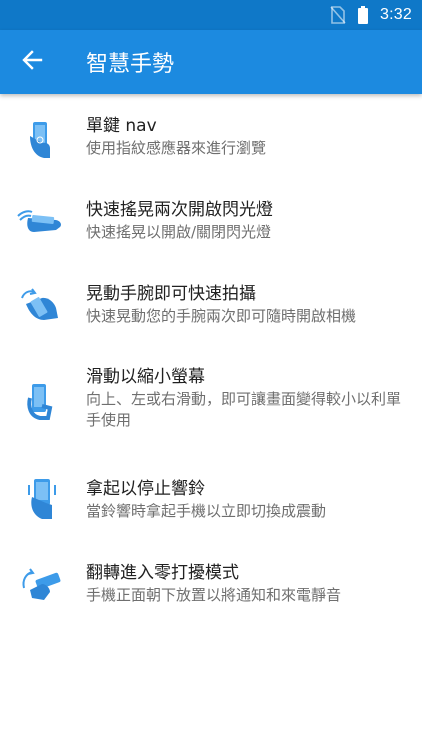  I want to click on gesture-item-one-button-nav: 單鍵 nav 使用指紋感應器來進行瀏覽, so click(211, 134).